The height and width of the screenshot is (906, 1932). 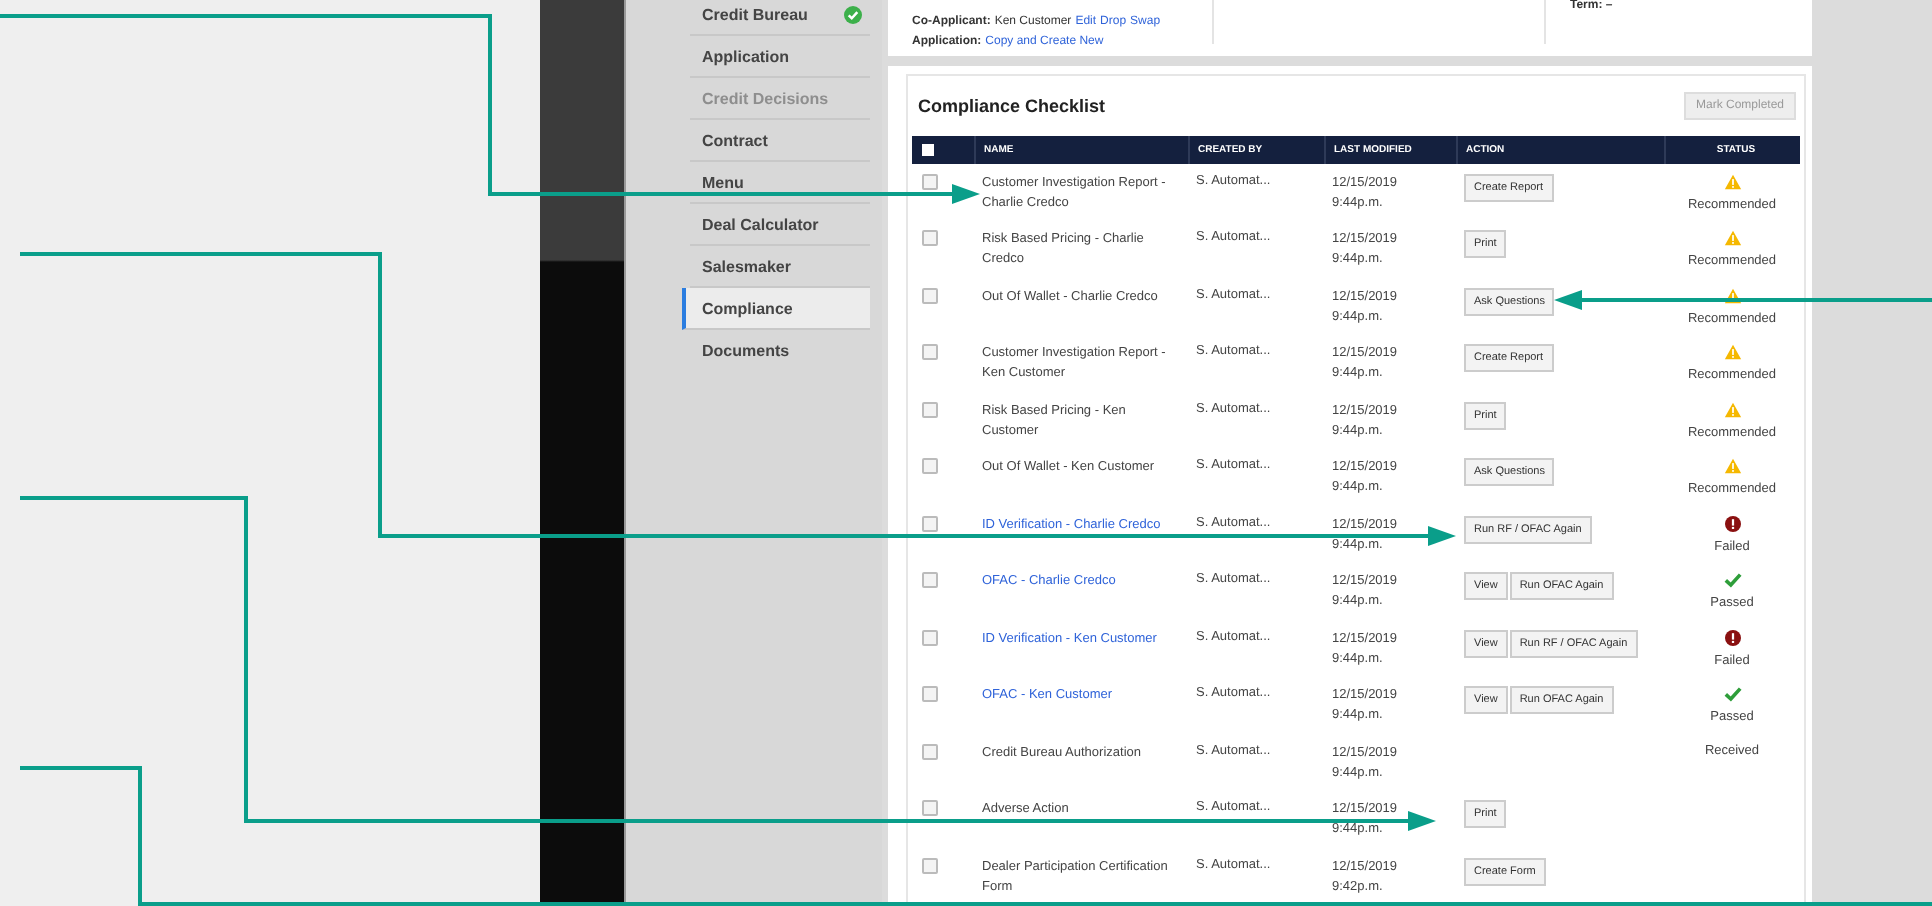 What do you see at coordinates (1012, 105) in the screenshot?
I see `checklist-title: Compliance Checklist` at bounding box center [1012, 105].